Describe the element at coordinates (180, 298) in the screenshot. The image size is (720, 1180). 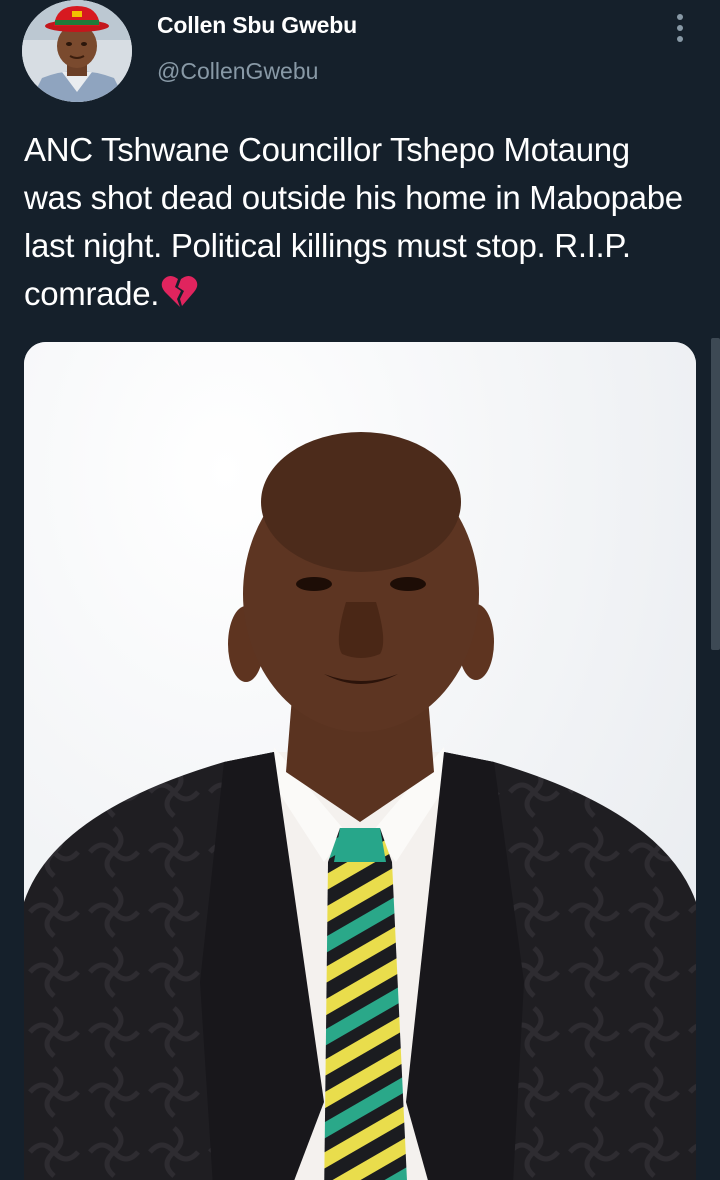
I see `broken-heart-icon` at that location.